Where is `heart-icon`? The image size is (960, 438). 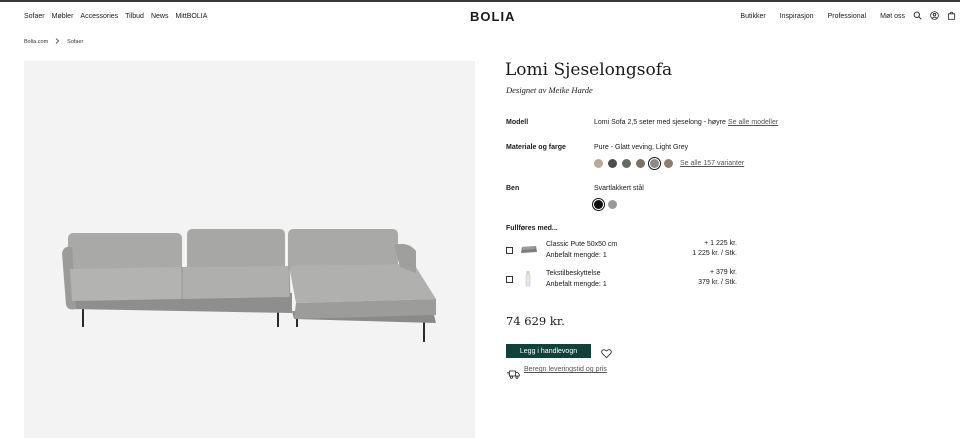
heart-icon is located at coordinates (606, 352).